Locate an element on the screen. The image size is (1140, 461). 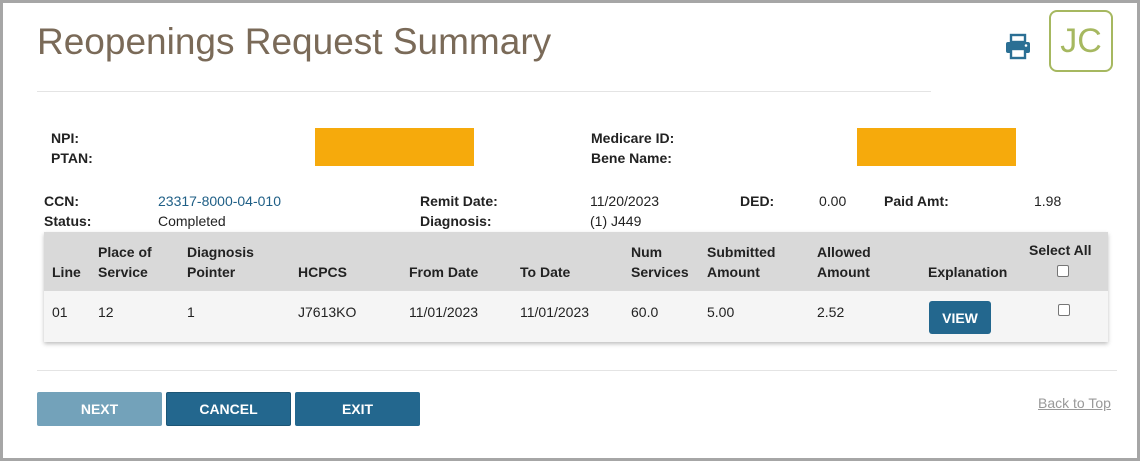
th-submitted-amount-1: Submitted is located at coordinates (741, 252).